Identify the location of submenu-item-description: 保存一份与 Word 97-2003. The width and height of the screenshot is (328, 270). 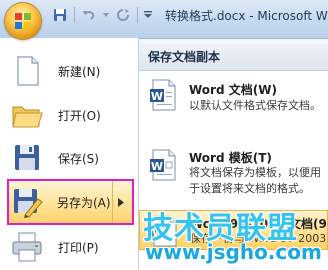
(258, 238).